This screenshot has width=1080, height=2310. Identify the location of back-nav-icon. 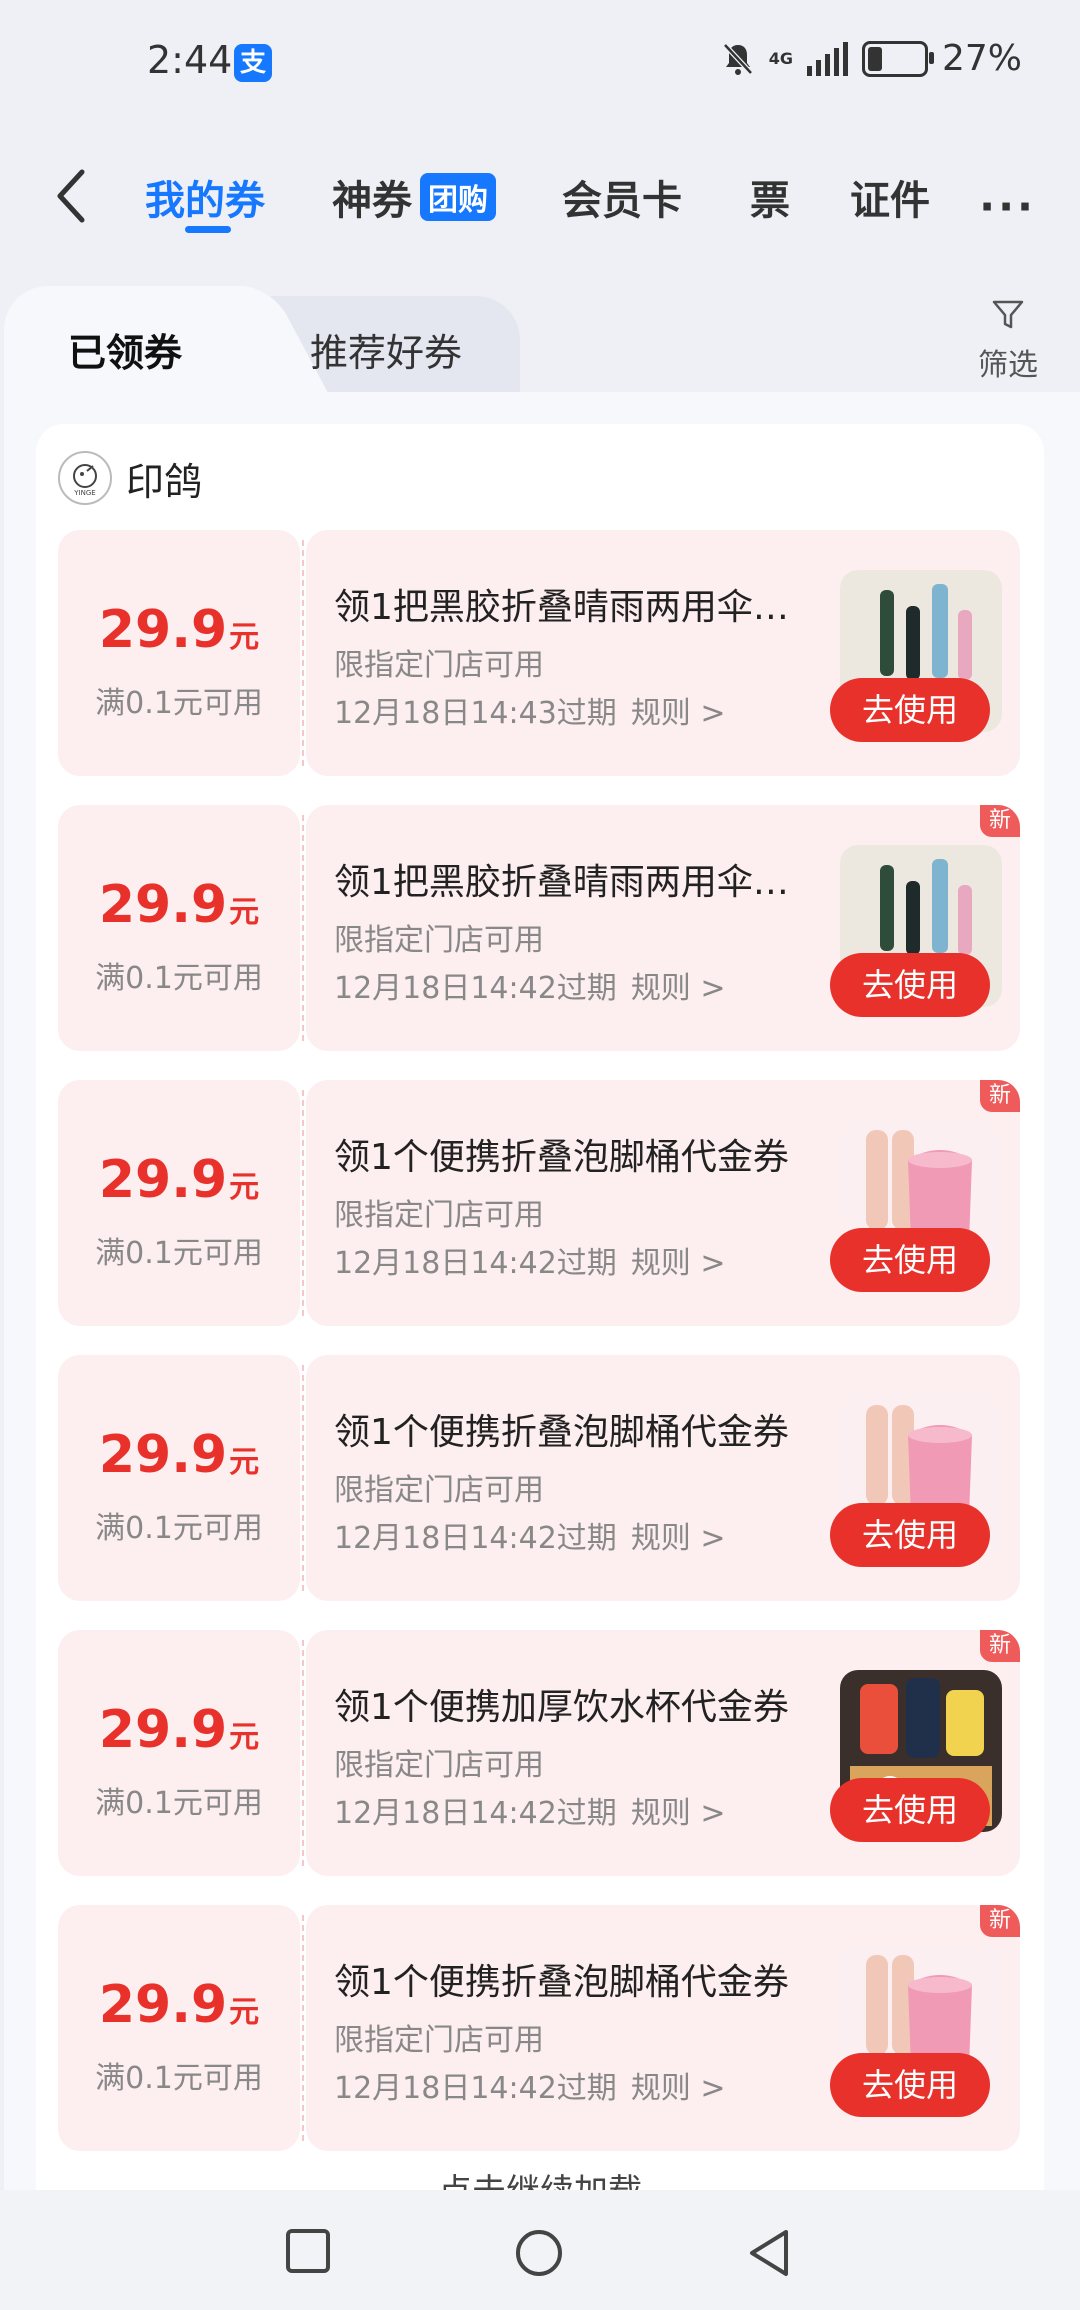
(769, 2253).